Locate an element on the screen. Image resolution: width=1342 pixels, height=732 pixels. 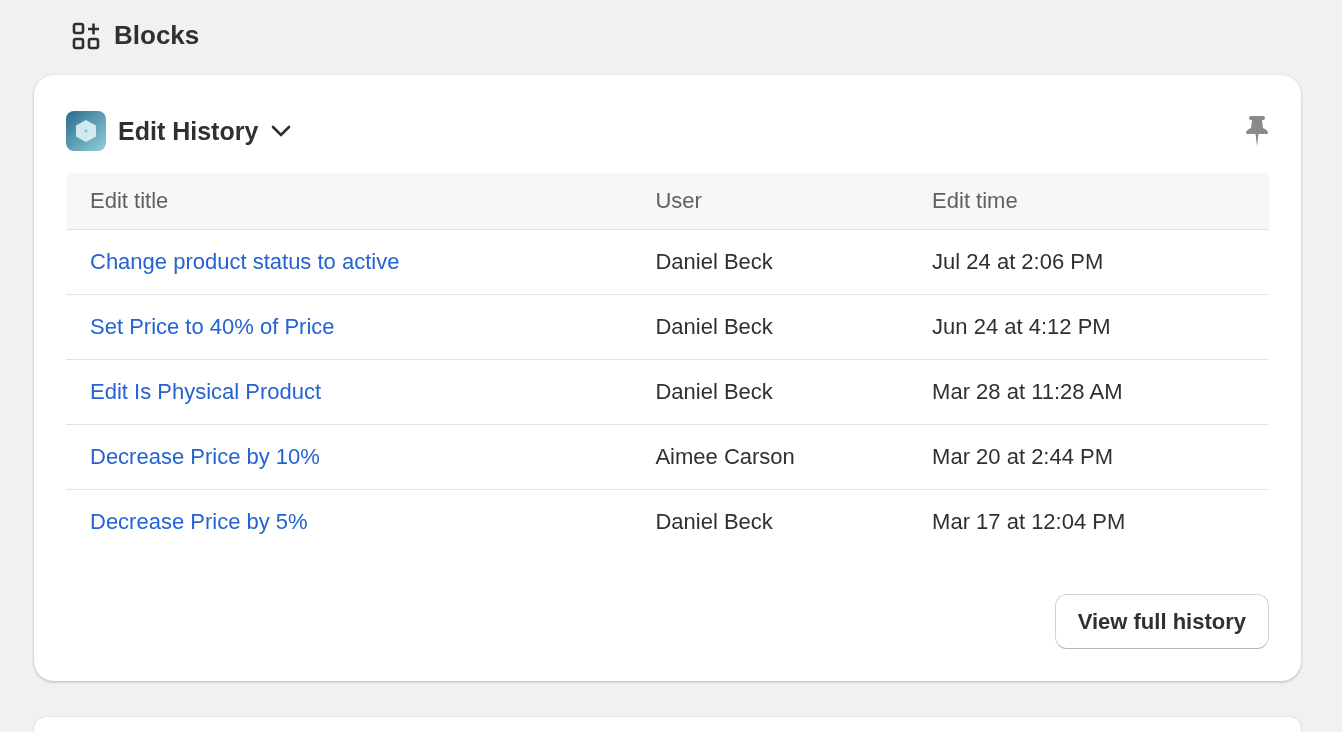
edit-title-link: Set Price to 40% of Price is located at coordinates (212, 326).